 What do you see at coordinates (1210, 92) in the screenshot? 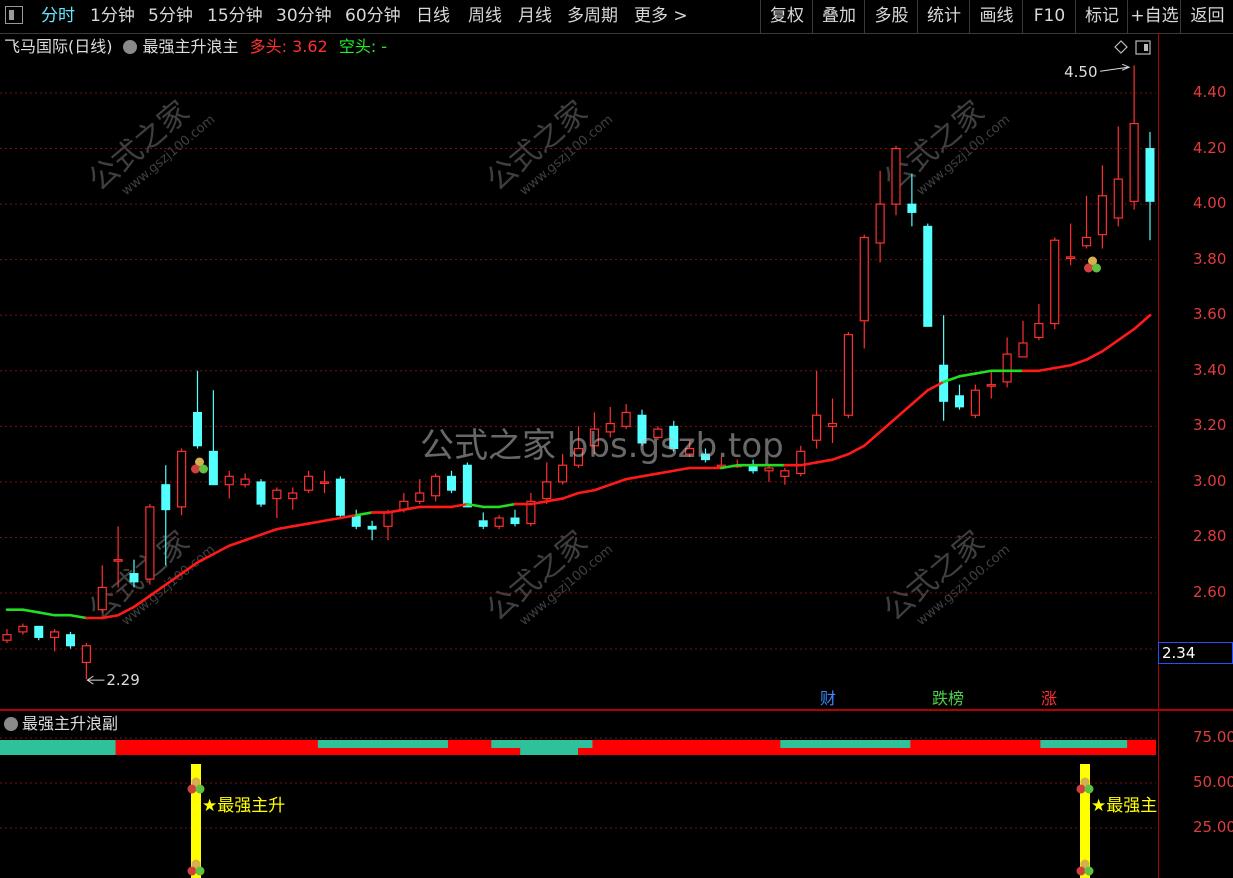
I see `price-tick-label: 4.40` at bounding box center [1210, 92].